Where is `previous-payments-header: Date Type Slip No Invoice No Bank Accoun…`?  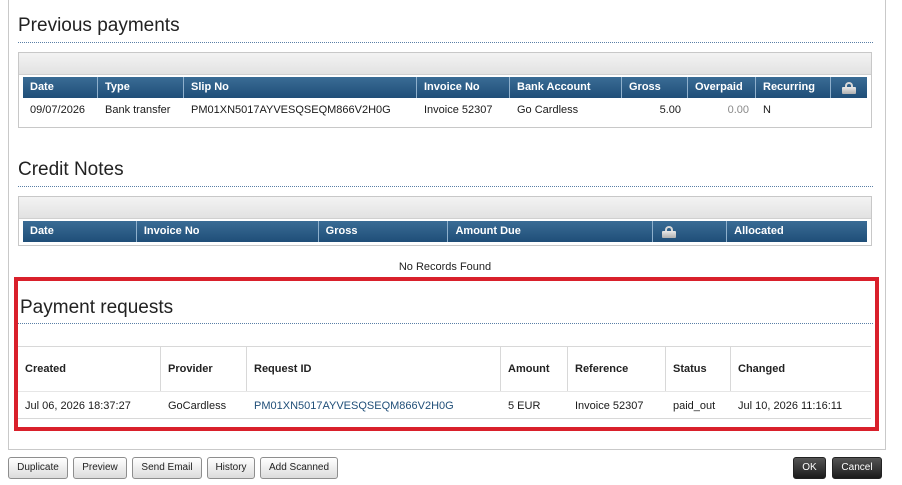 previous-payments-header: Date Type Slip No Invoice No Bank Accoun… is located at coordinates (445, 87).